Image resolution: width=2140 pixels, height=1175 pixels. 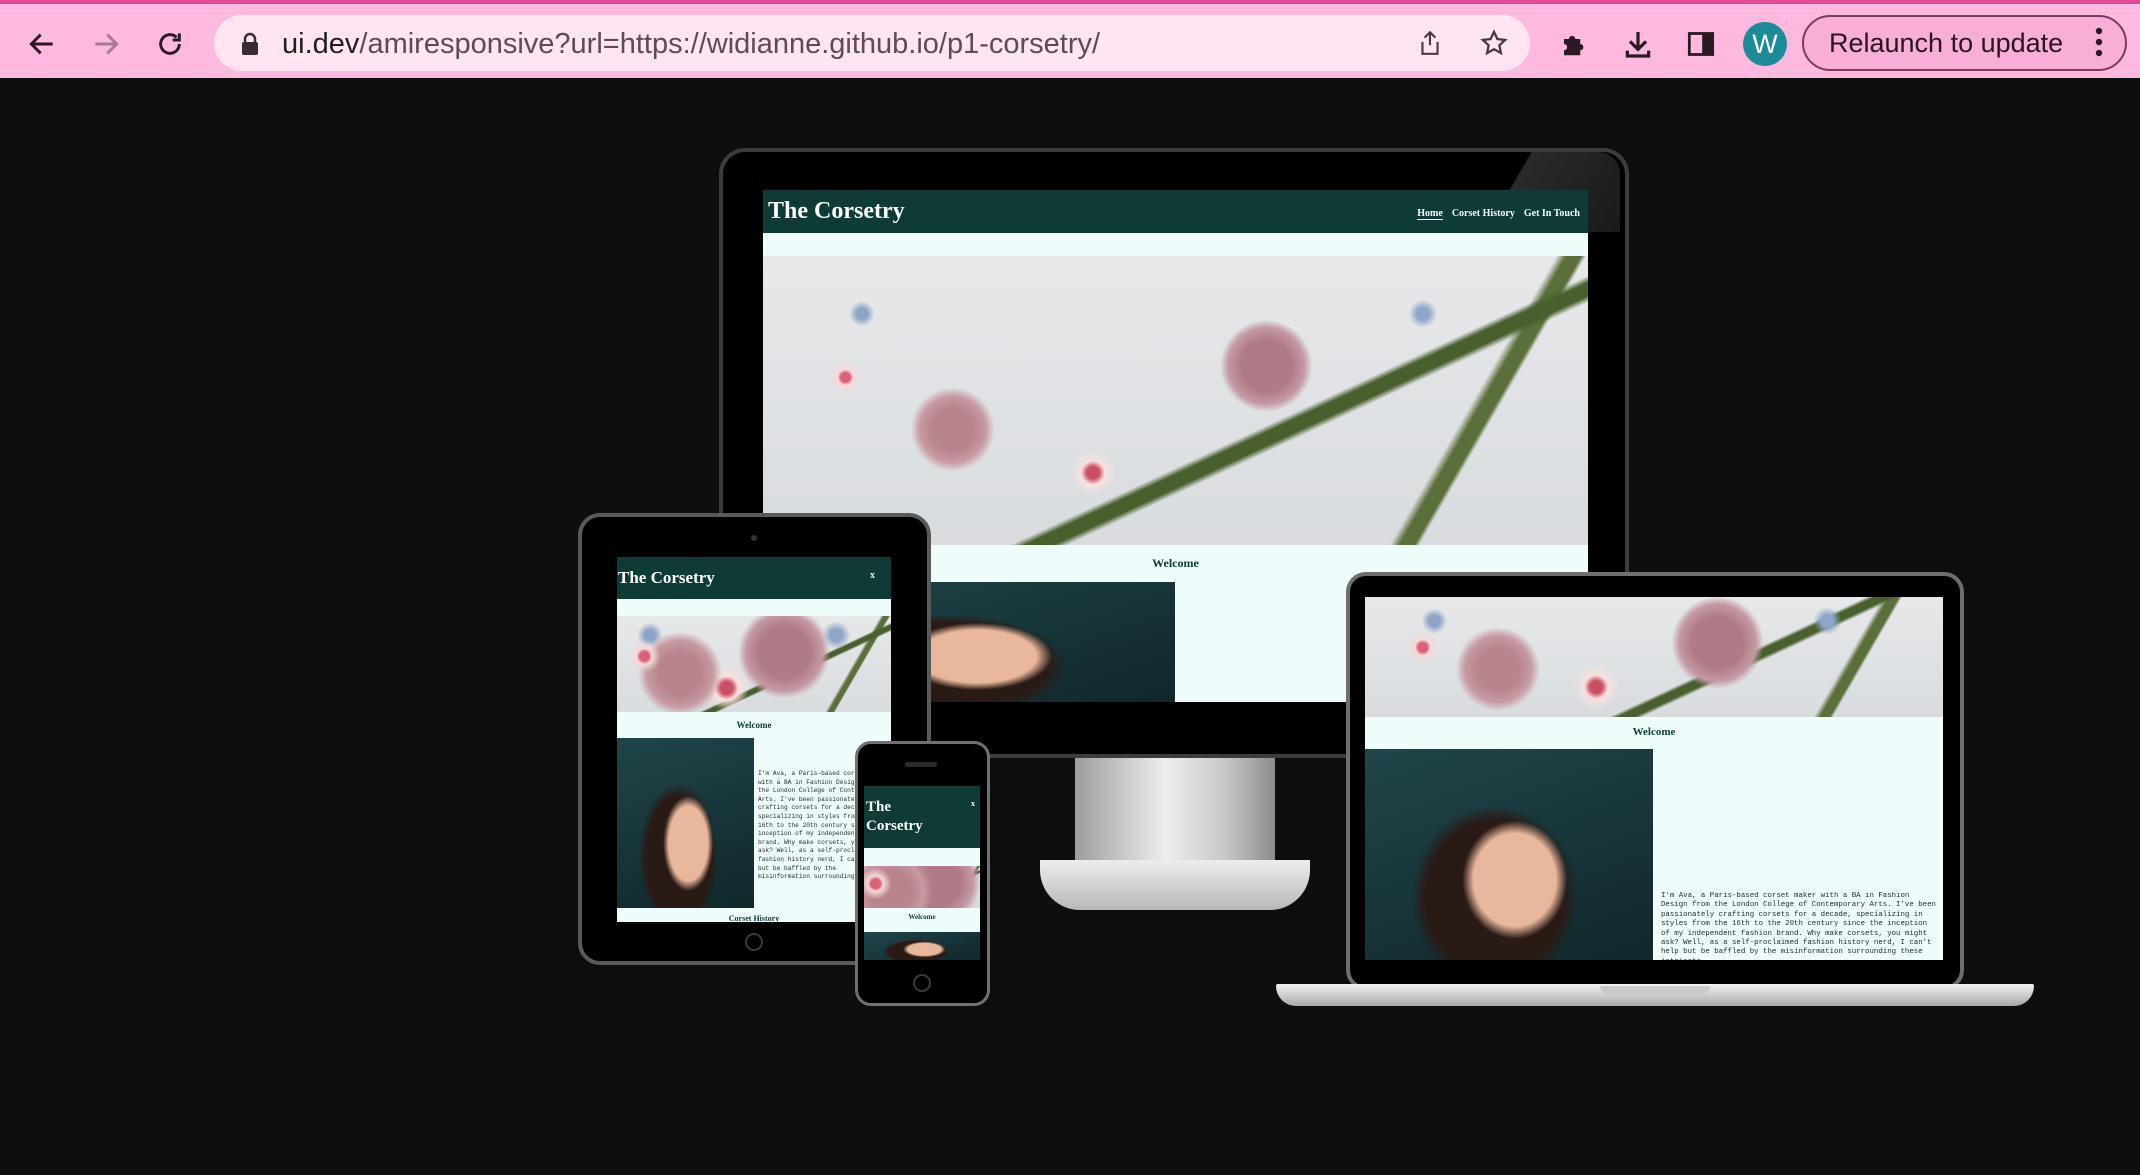 I want to click on forward-arrow-icon, so click(x=107, y=44).